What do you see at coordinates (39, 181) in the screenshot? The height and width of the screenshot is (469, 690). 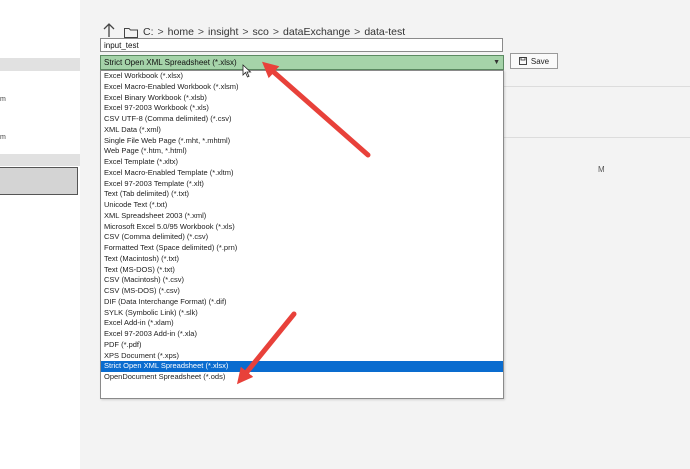 I see `left-nav-selected-item` at bounding box center [39, 181].